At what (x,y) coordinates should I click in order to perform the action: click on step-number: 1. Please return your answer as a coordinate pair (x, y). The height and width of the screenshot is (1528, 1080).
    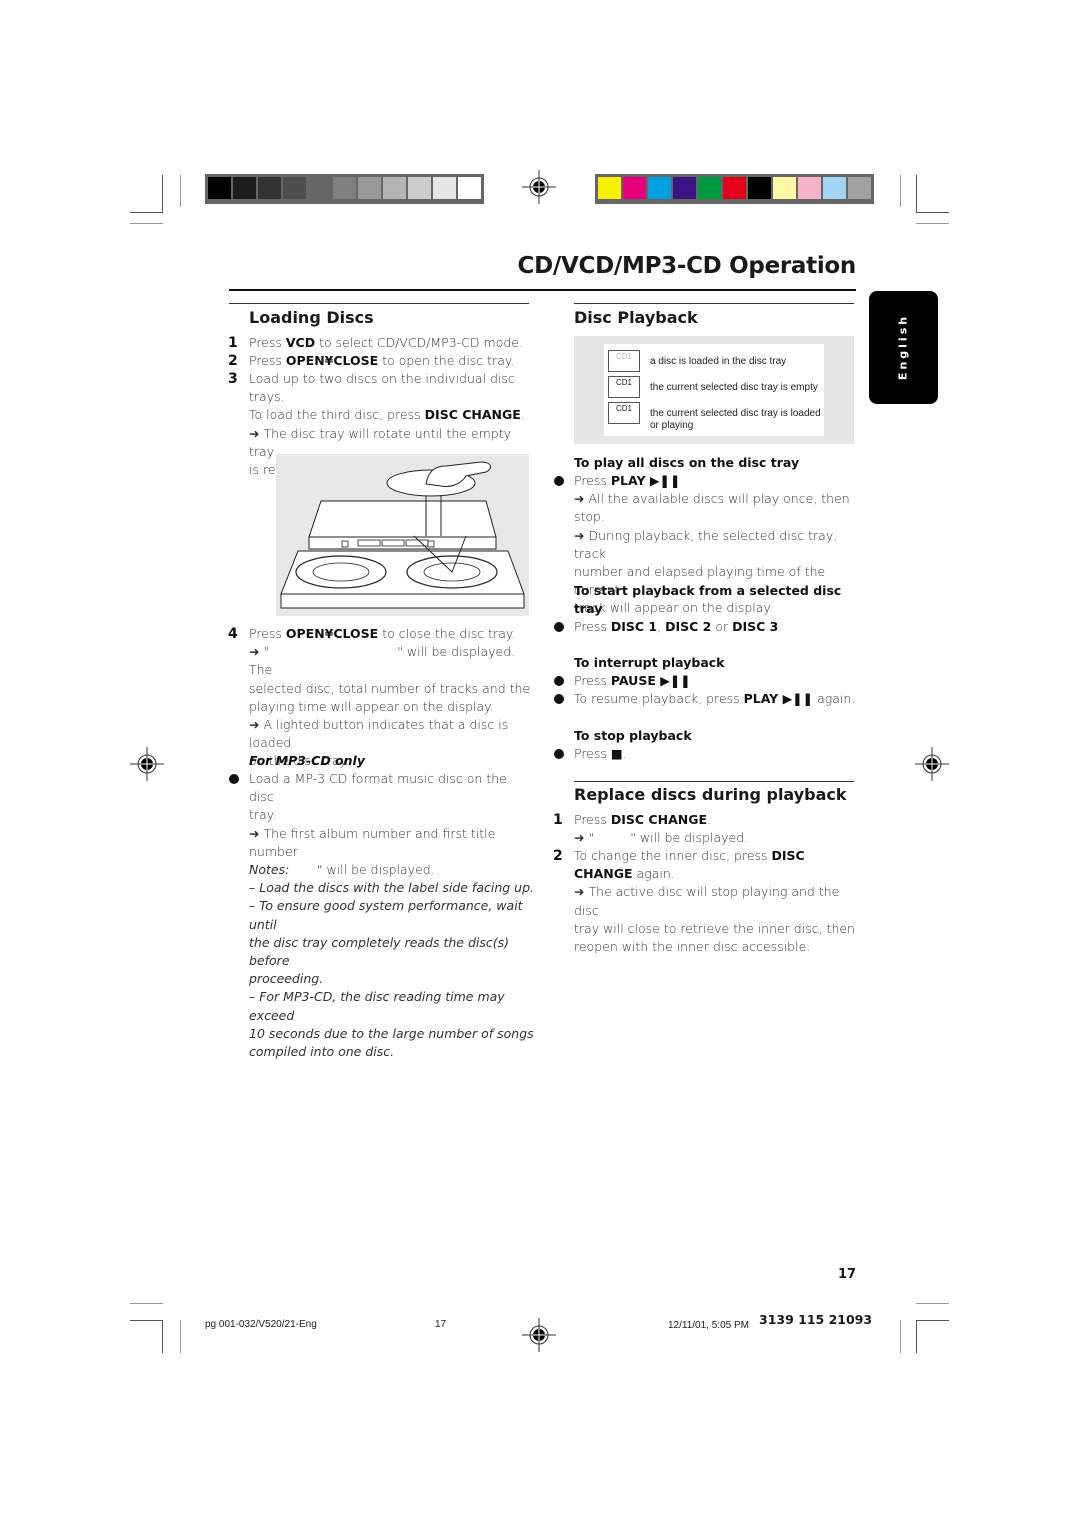
    Looking at the image, I should click on (558, 820).